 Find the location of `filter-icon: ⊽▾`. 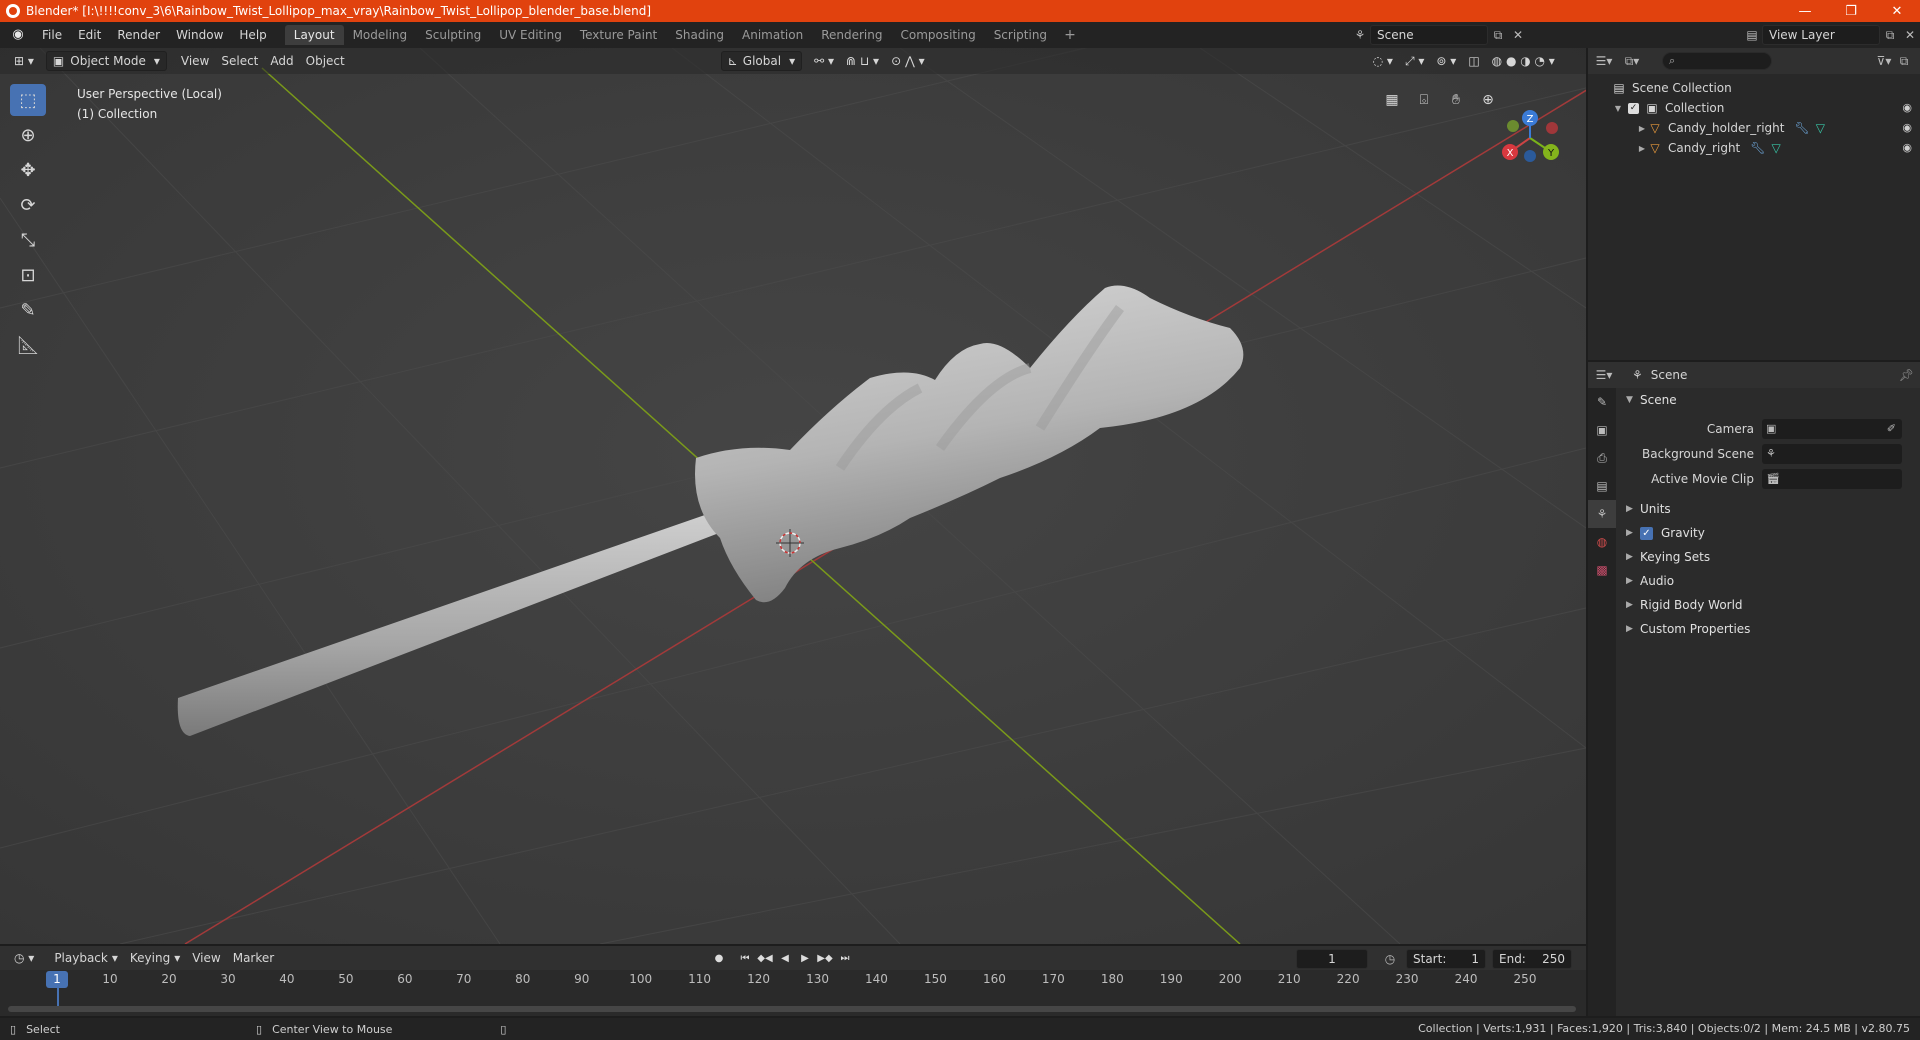

filter-icon: ⊽▾ is located at coordinates (1884, 61).